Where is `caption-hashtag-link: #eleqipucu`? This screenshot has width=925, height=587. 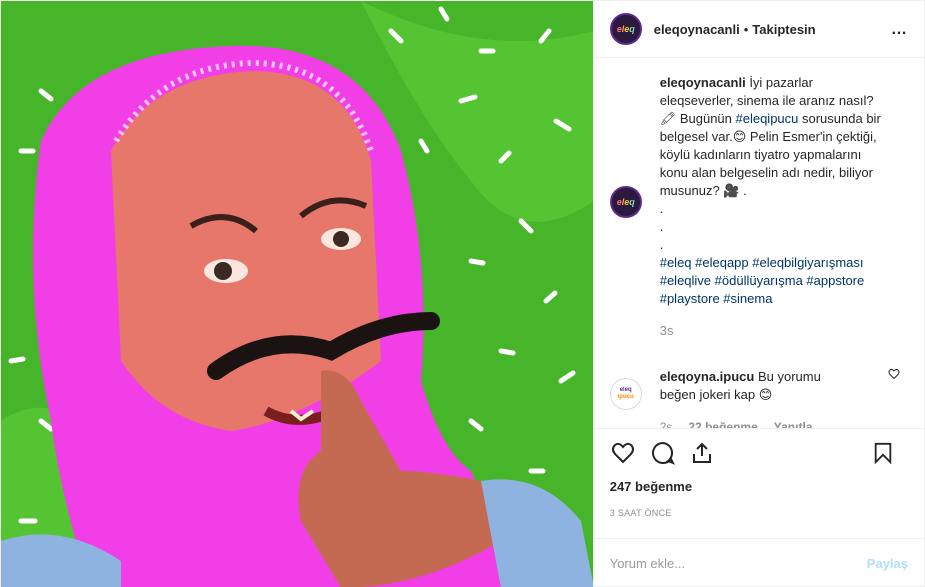 caption-hashtag-link: #eleqipucu is located at coordinates (767, 118).